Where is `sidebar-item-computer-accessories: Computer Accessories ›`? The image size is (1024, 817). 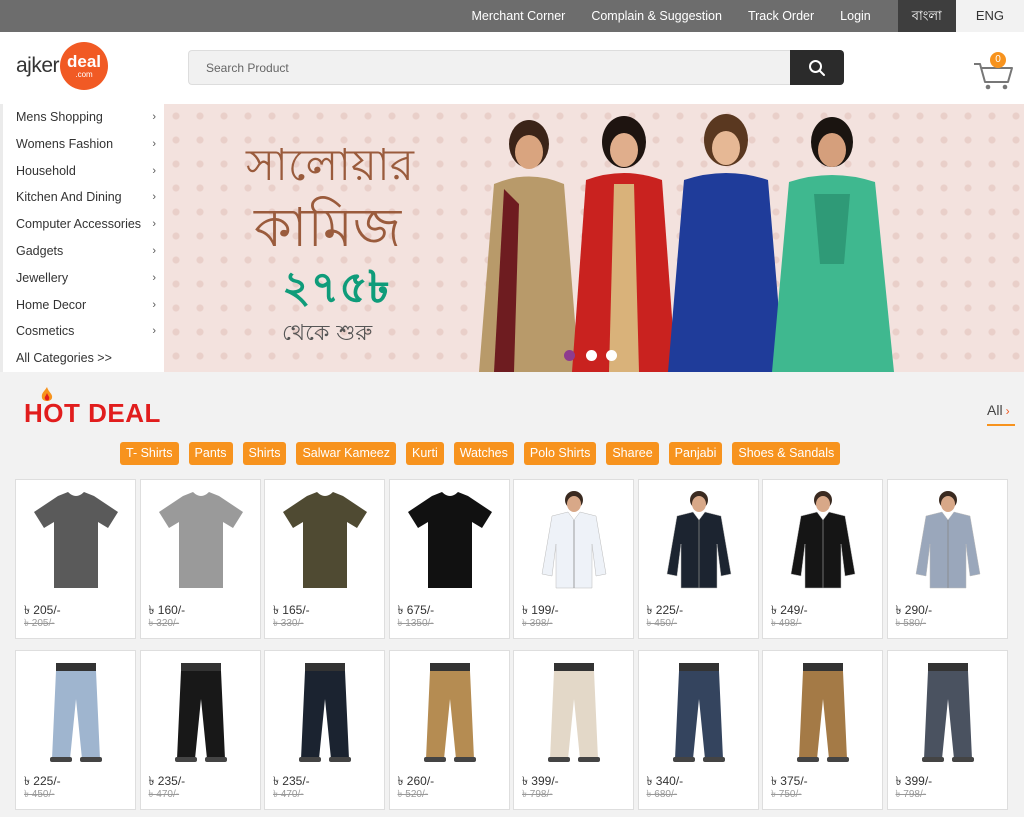 sidebar-item-computer-accessories: Computer Accessories › is located at coordinates (83, 224).